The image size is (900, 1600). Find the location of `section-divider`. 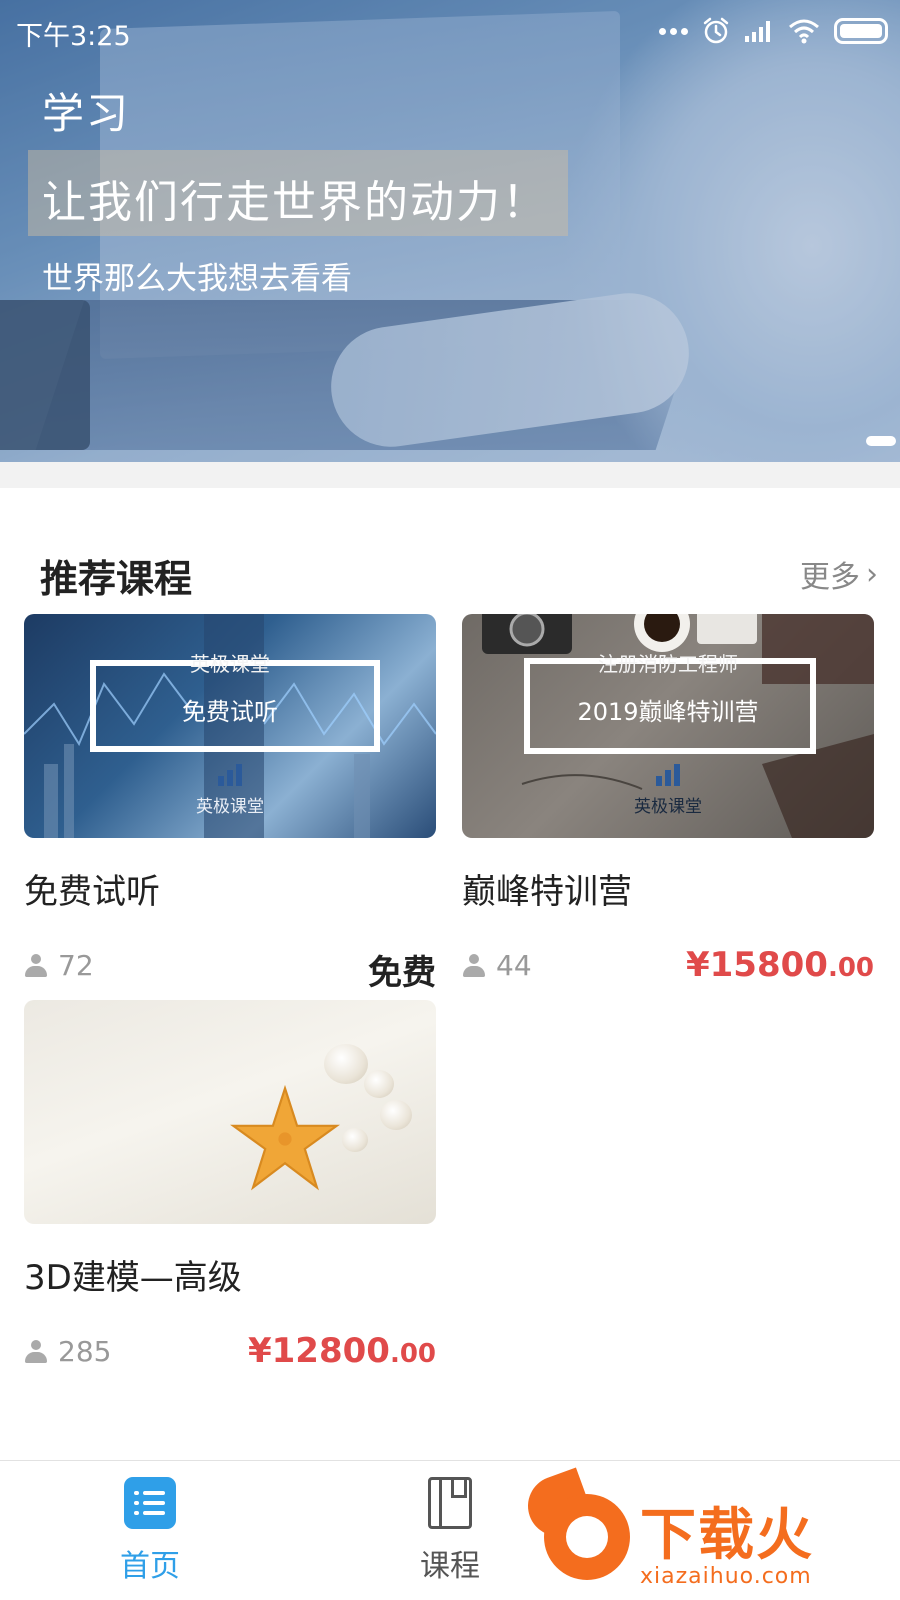

section-divider is located at coordinates (450, 475).